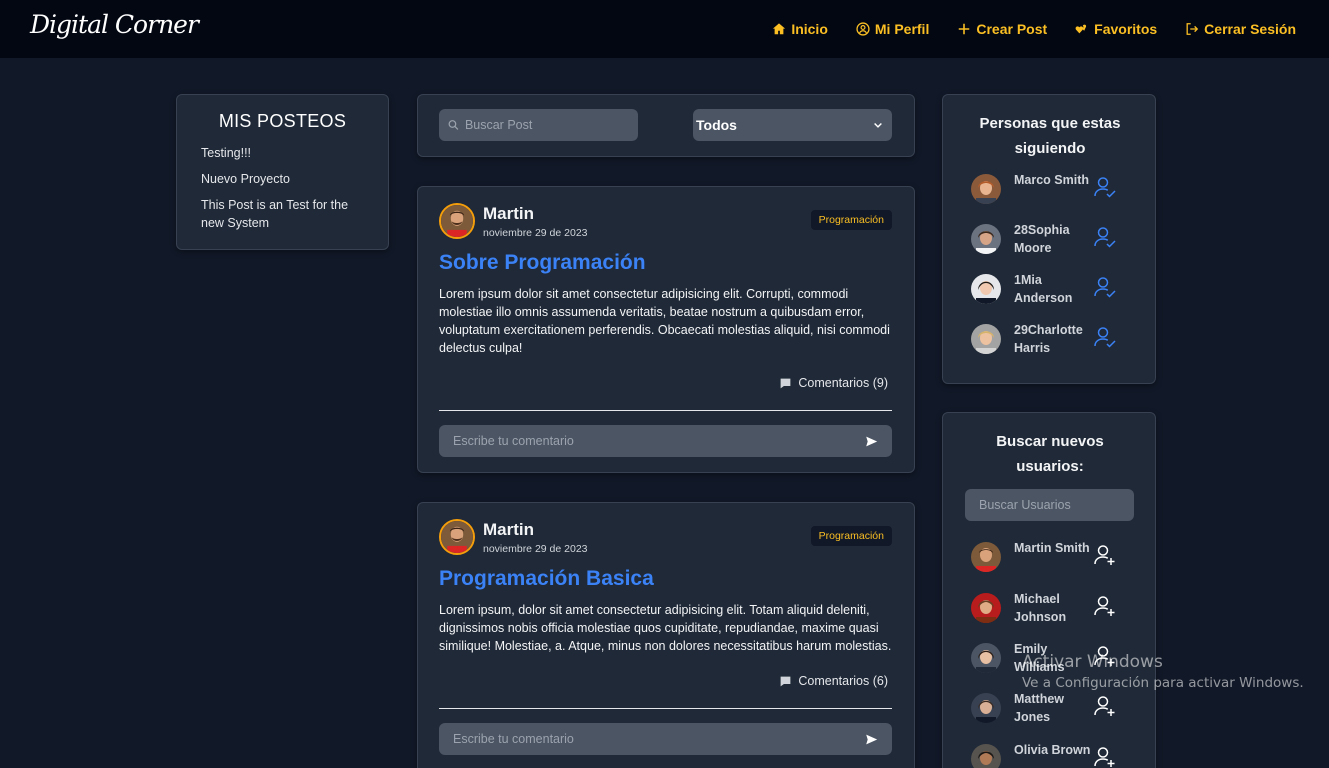 This screenshot has width=1329, height=768. Describe the element at coordinates (964, 29) in the screenshot. I see `plus-icon` at that location.